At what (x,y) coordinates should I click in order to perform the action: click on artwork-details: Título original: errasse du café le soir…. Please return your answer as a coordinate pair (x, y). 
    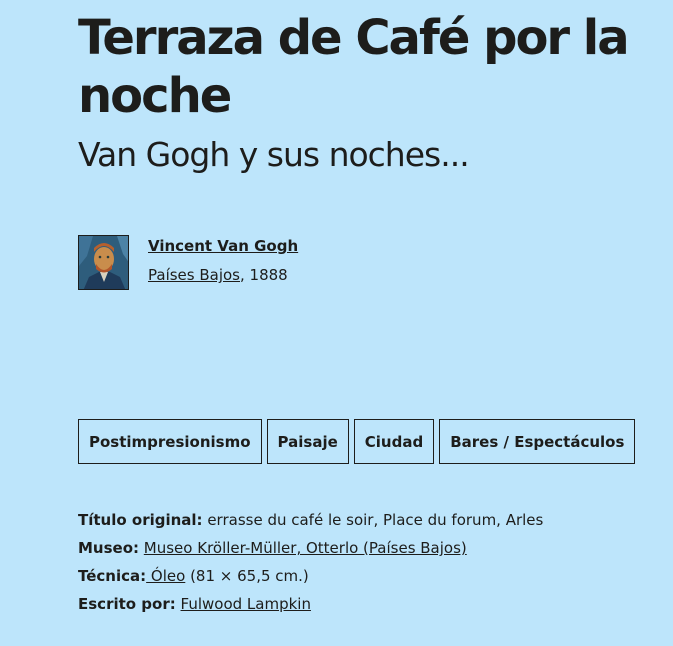
    Looking at the image, I should click on (310, 562).